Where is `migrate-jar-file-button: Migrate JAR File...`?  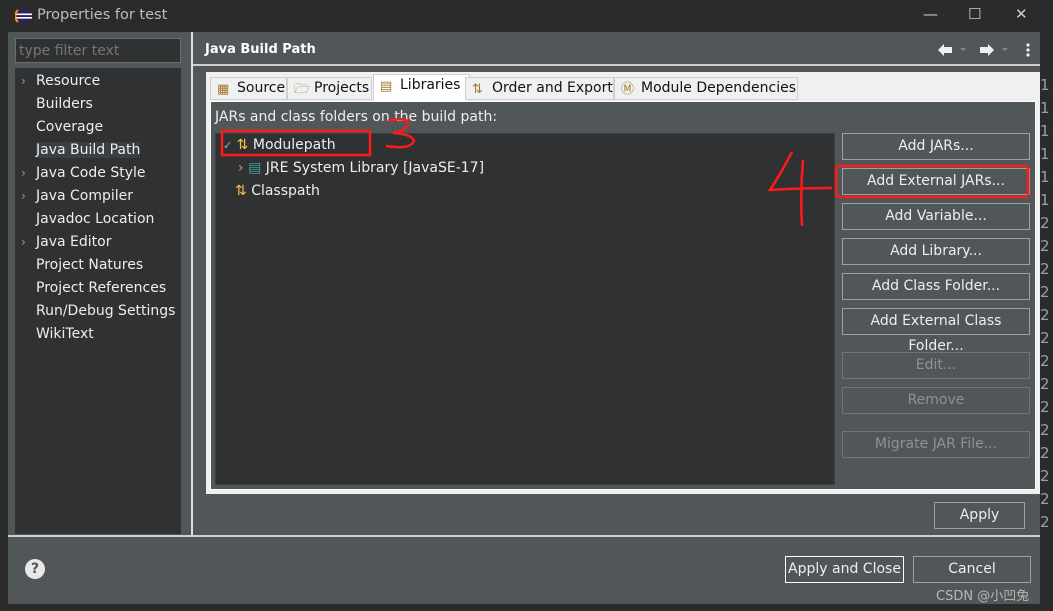 migrate-jar-file-button: Migrate JAR File... is located at coordinates (936, 444).